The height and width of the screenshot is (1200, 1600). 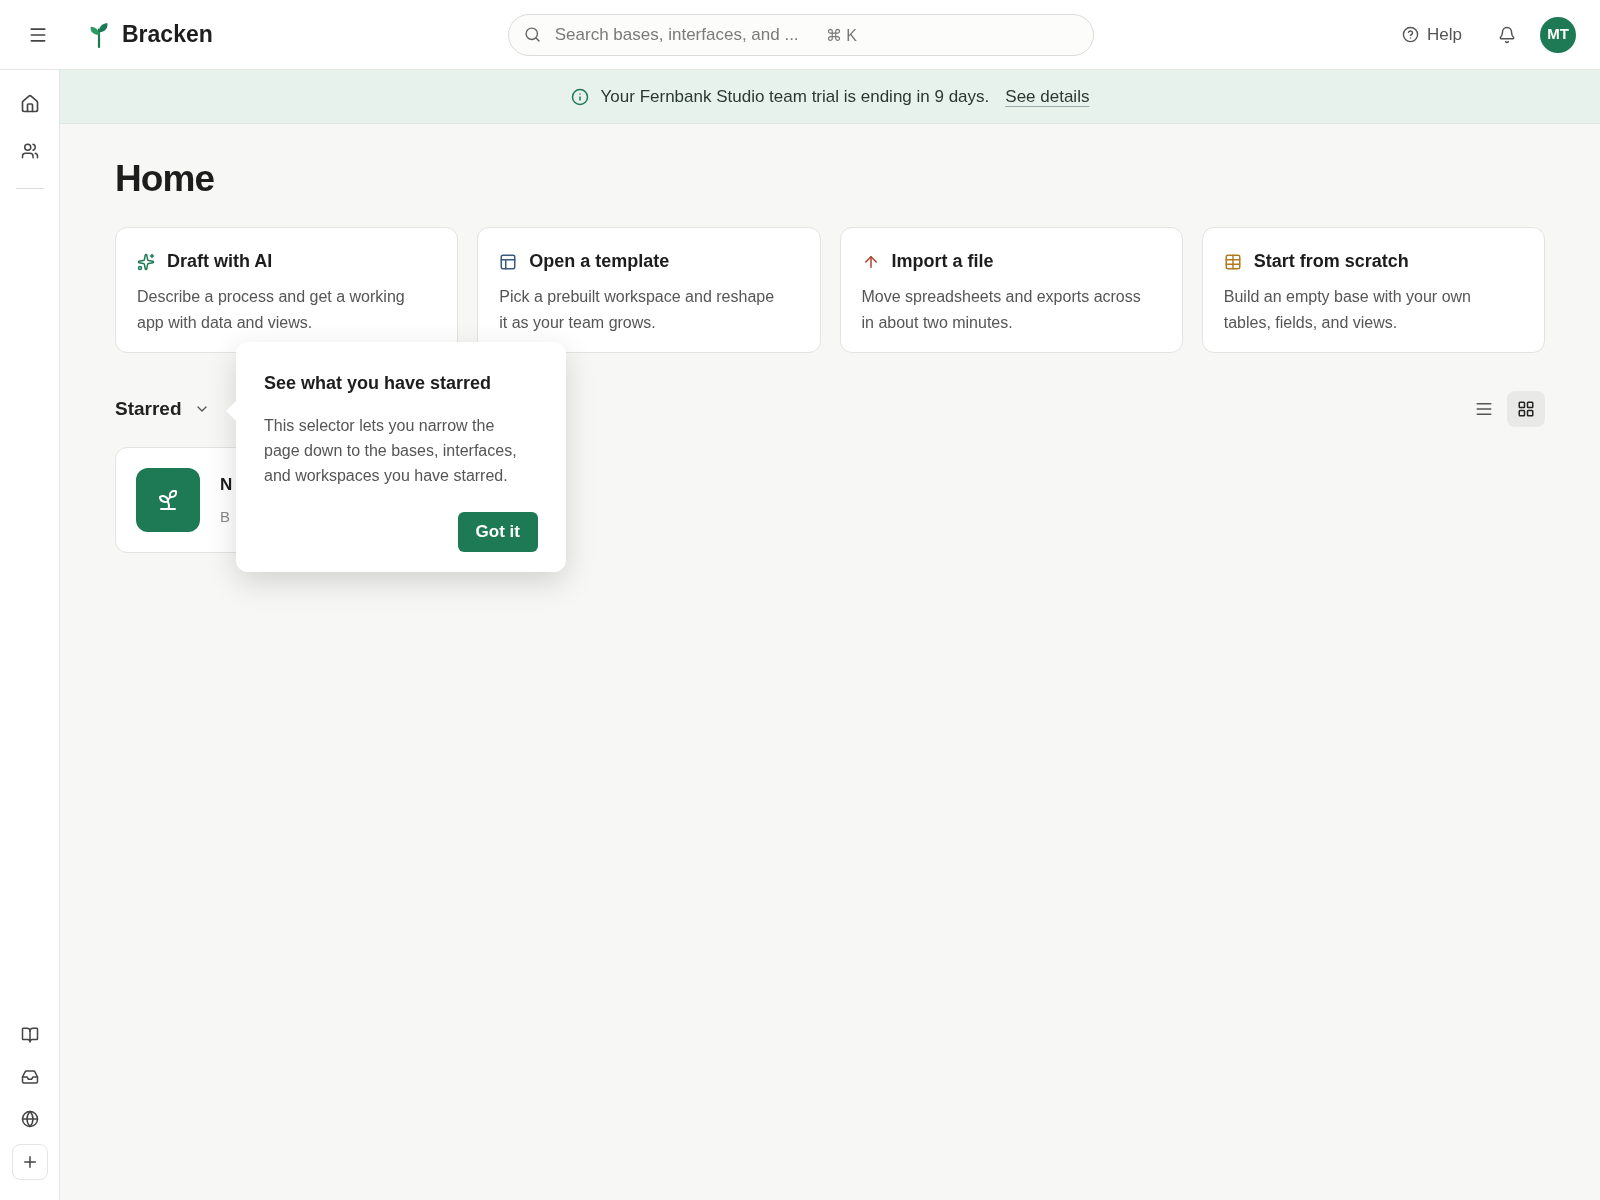 I want to click on popover-title: See what you have starred, so click(x=378, y=383).